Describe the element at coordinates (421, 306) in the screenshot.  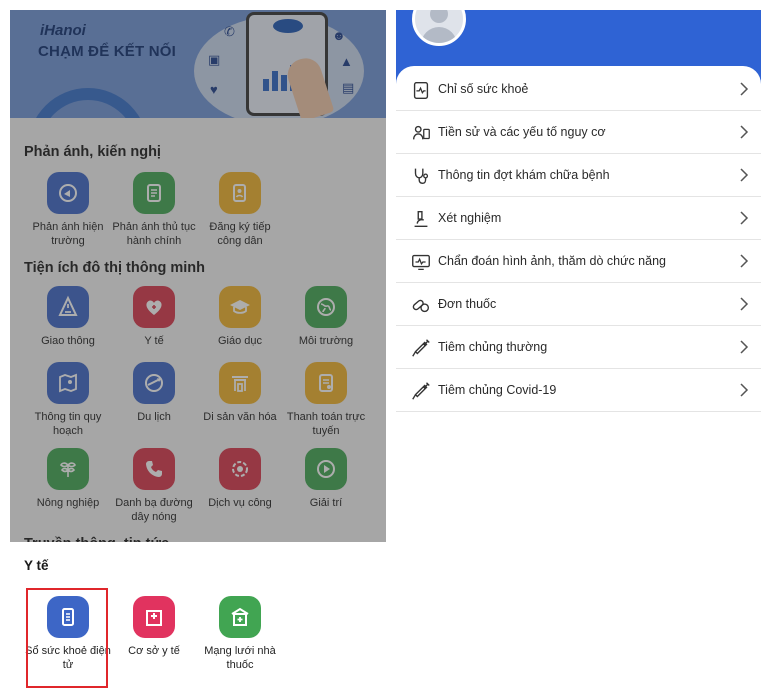
I see `pill-icon` at that location.